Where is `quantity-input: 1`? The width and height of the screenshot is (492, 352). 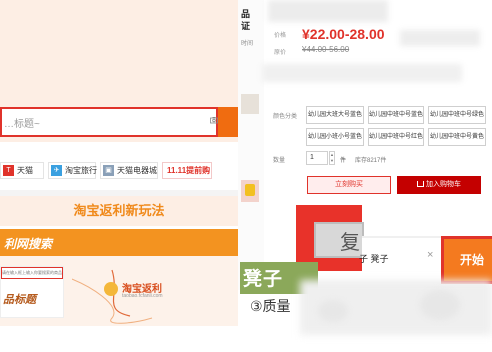 quantity-input: 1 is located at coordinates (317, 158).